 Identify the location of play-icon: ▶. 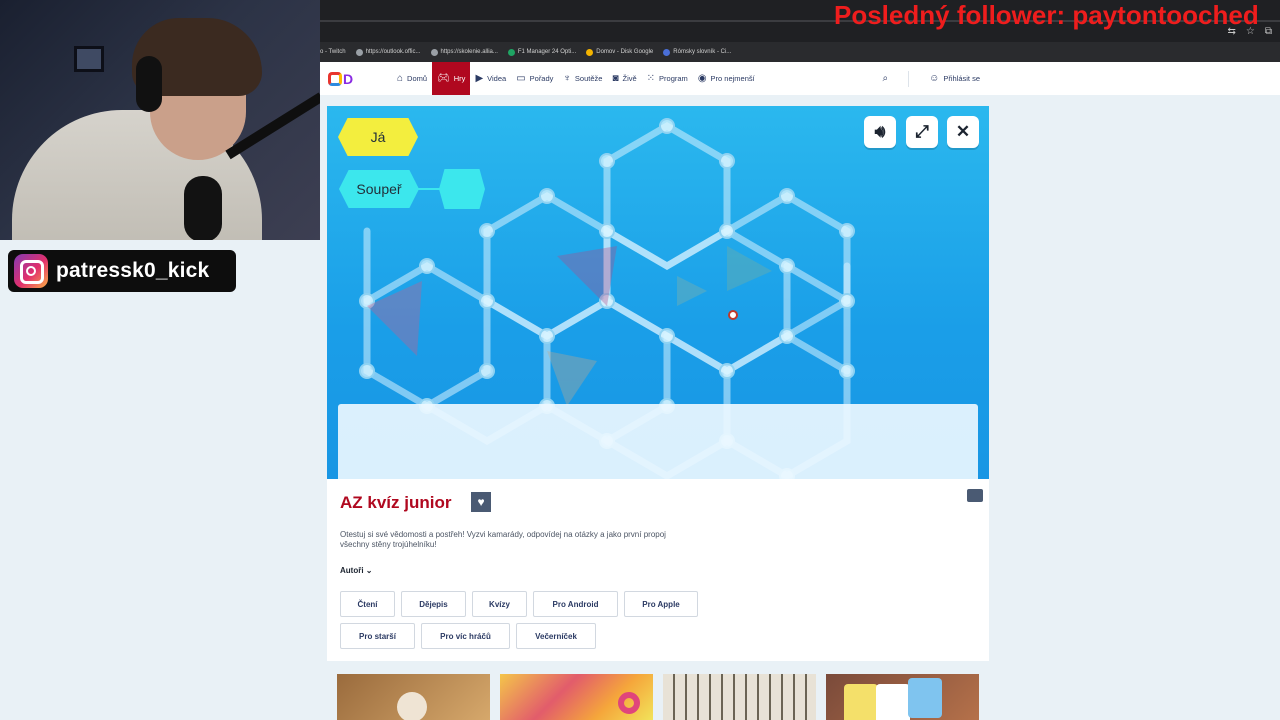
(479, 78).